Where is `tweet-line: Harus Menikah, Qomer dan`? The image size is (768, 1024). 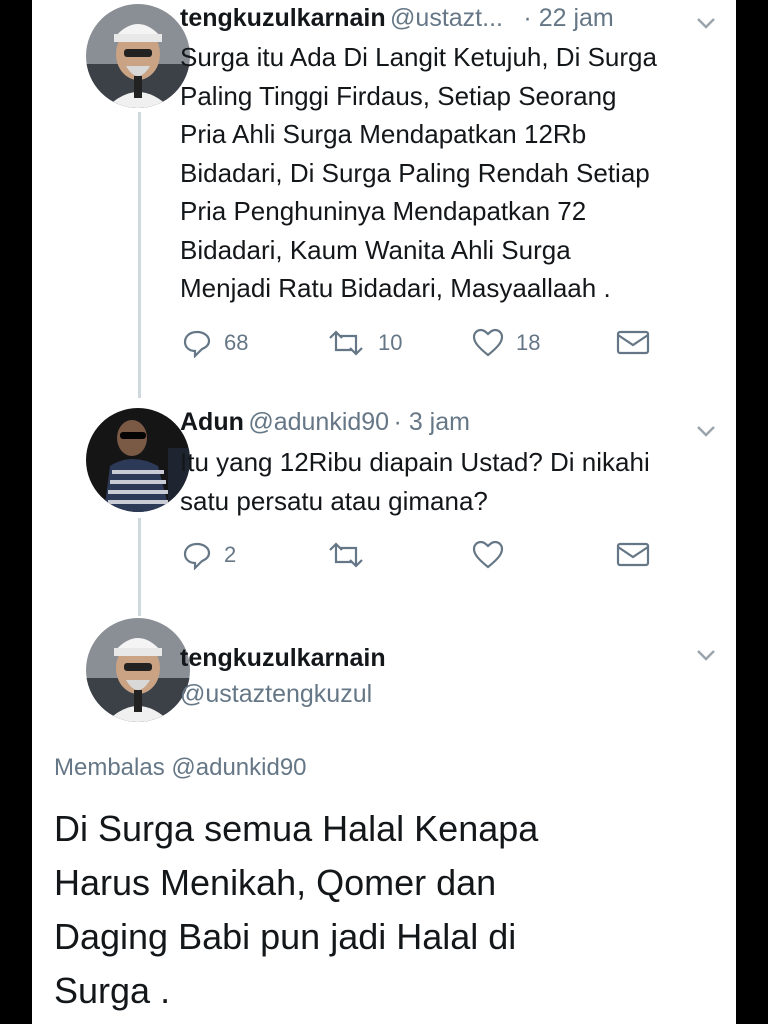
tweet-line: Harus Menikah, Qomer dan is located at coordinates (275, 882).